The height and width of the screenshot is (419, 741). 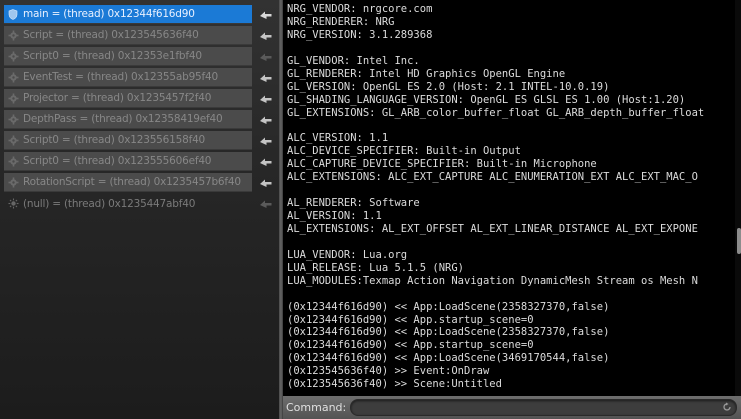 What do you see at coordinates (111, 35) in the screenshot?
I see `thread-label: Script = (thread) 0x123545636f40` at bounding box center [111, 35].